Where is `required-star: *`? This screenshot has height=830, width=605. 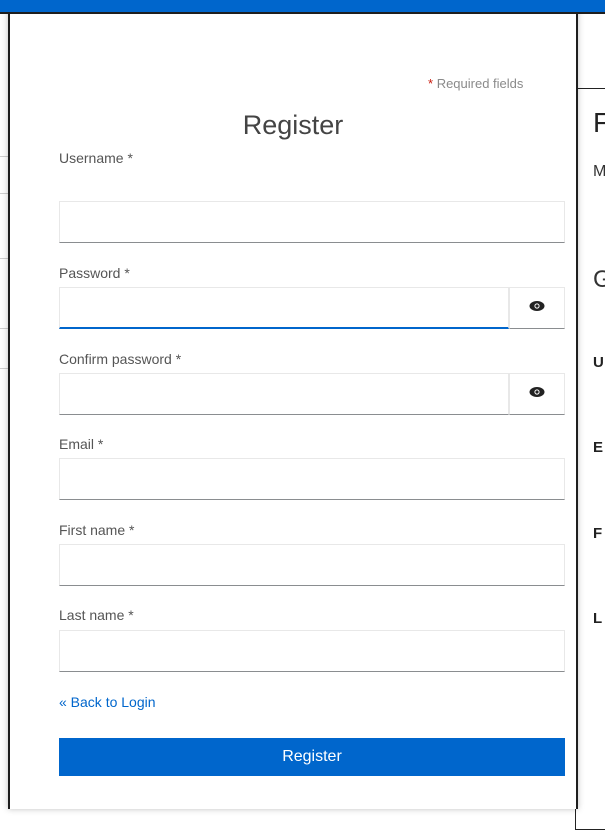 required-star: * is located at coordinates (431, 83).